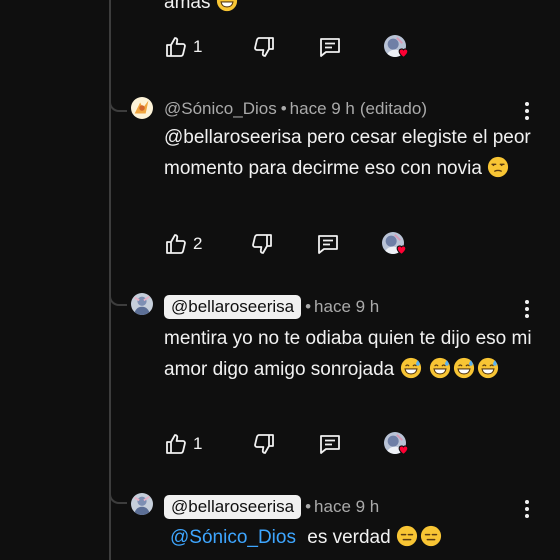 The image size is (560, 560). I want to click on author-name: @Sónico_Dios, so click(220, 109).